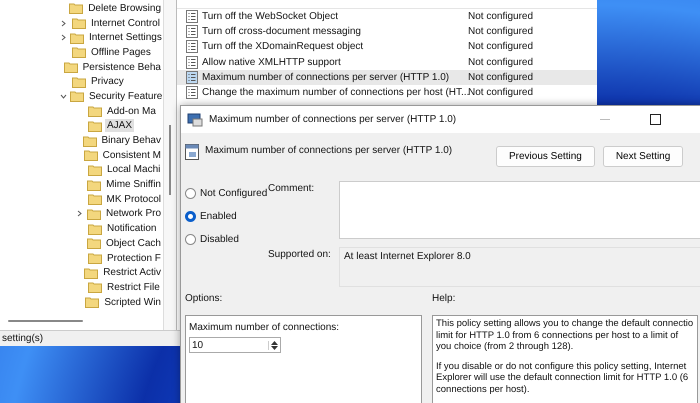 This screenshot has height=403, width=700. I want to click on policy-app-icon, so click(195, 119).